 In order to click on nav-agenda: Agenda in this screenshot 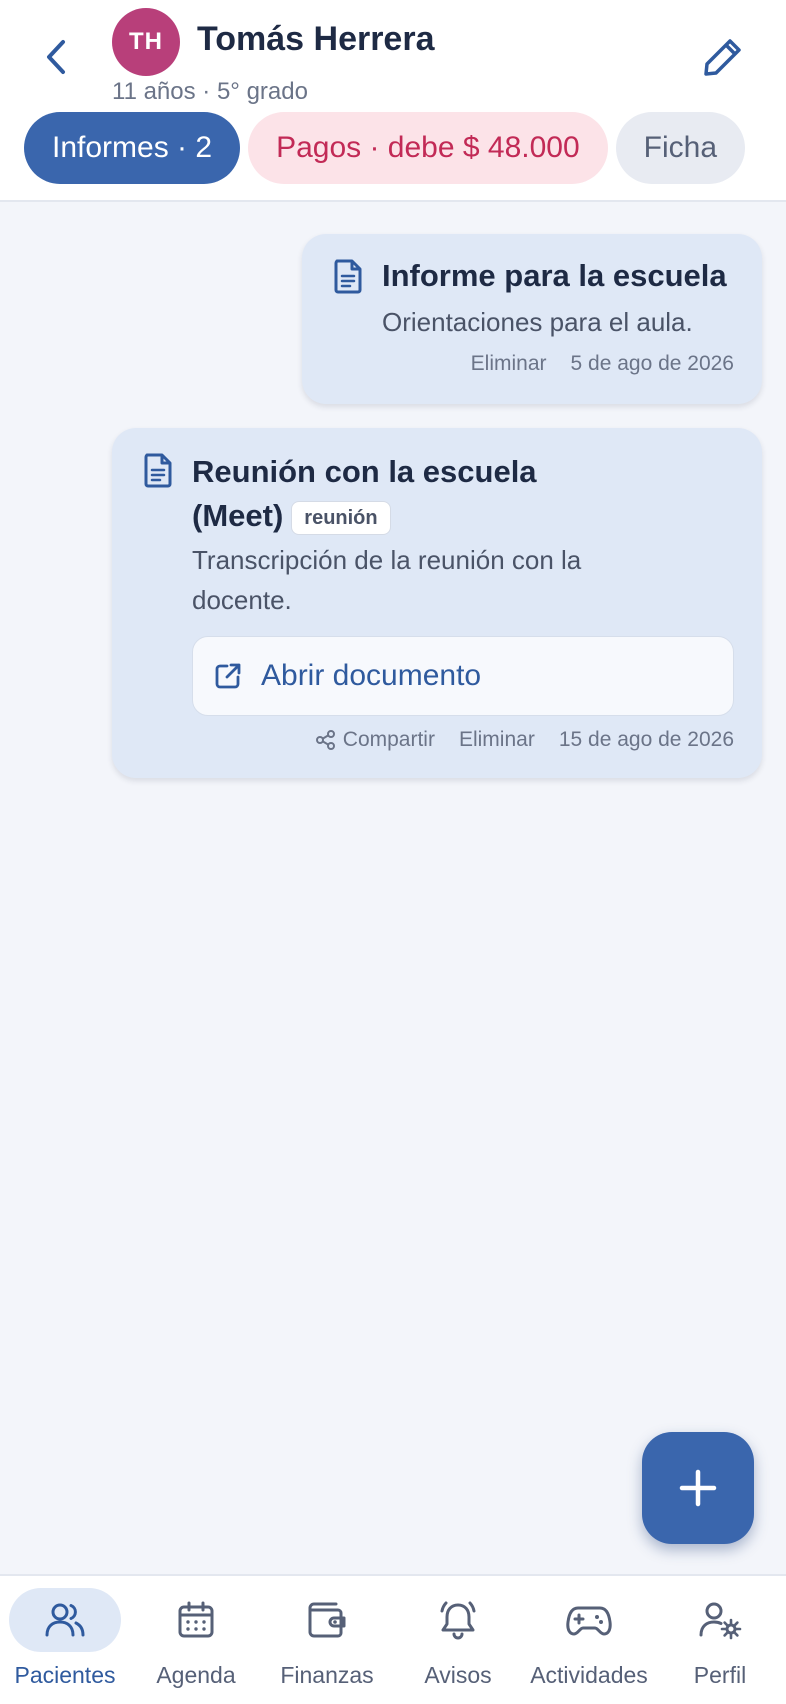, I will do `click(196, 1643)`.